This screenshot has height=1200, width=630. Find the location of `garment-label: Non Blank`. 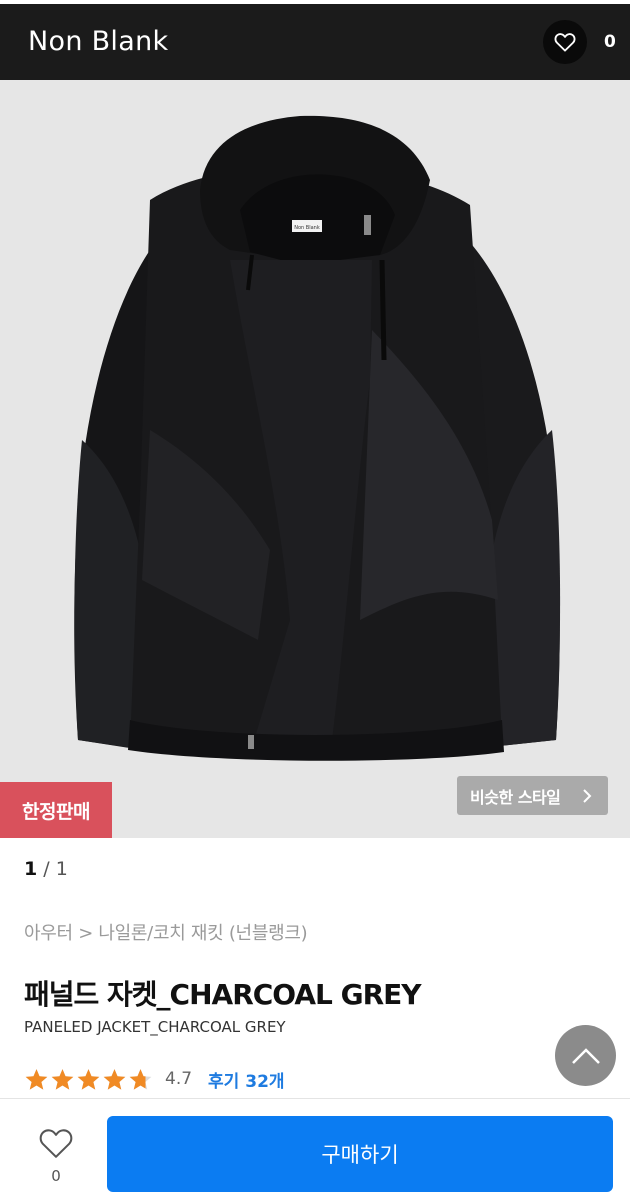

garment-label: Non Blank is located at coordinates (307, 228).